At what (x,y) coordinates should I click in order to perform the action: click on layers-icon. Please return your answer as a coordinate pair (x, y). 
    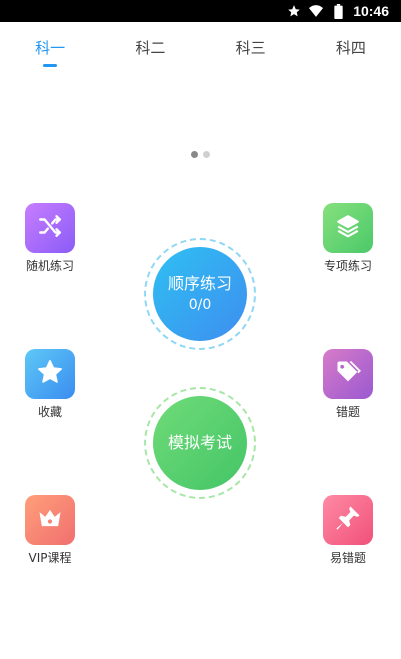
    Looking at the image, I should click on (348, 228).